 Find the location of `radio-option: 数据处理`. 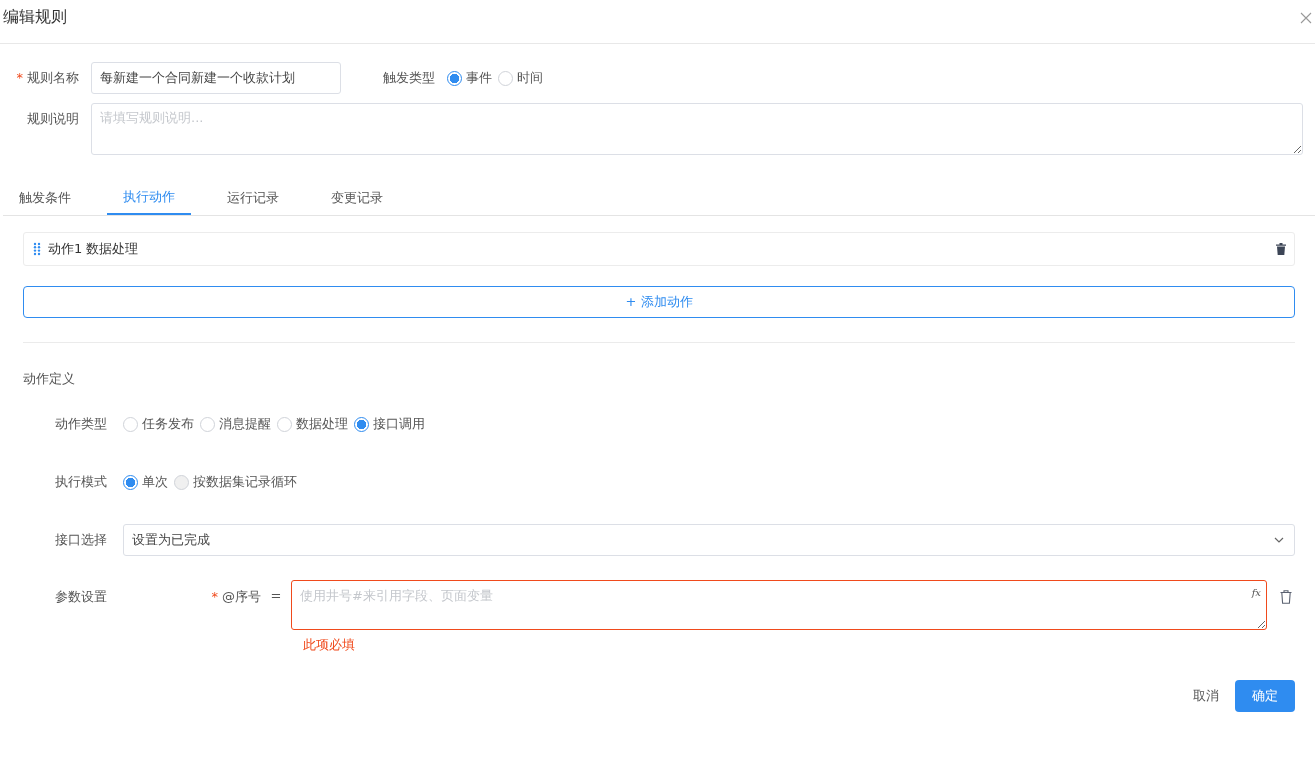

radio-option: 数据处理 is located at coordinates (312, 424).